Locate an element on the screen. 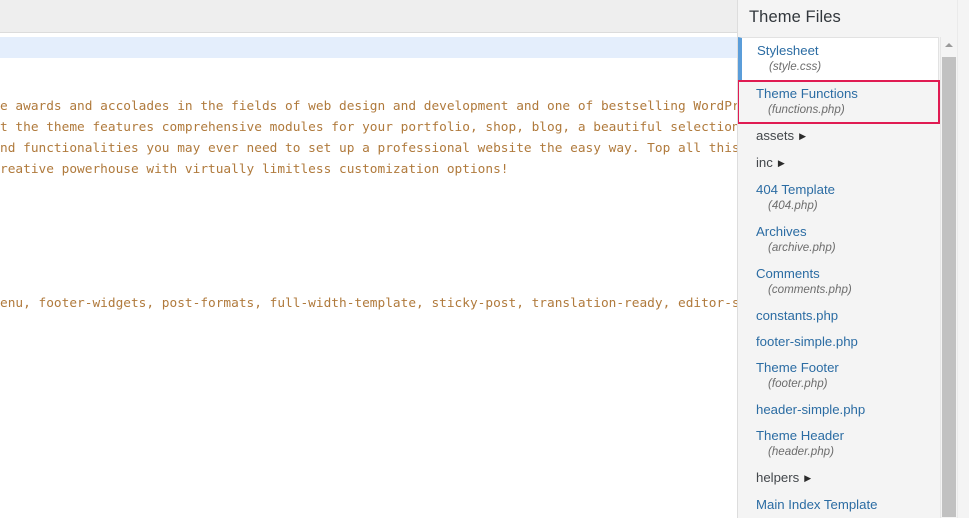 The width and height of the screenshot is (969, 518). active-line-highlight is located at coordinates (368, 47).